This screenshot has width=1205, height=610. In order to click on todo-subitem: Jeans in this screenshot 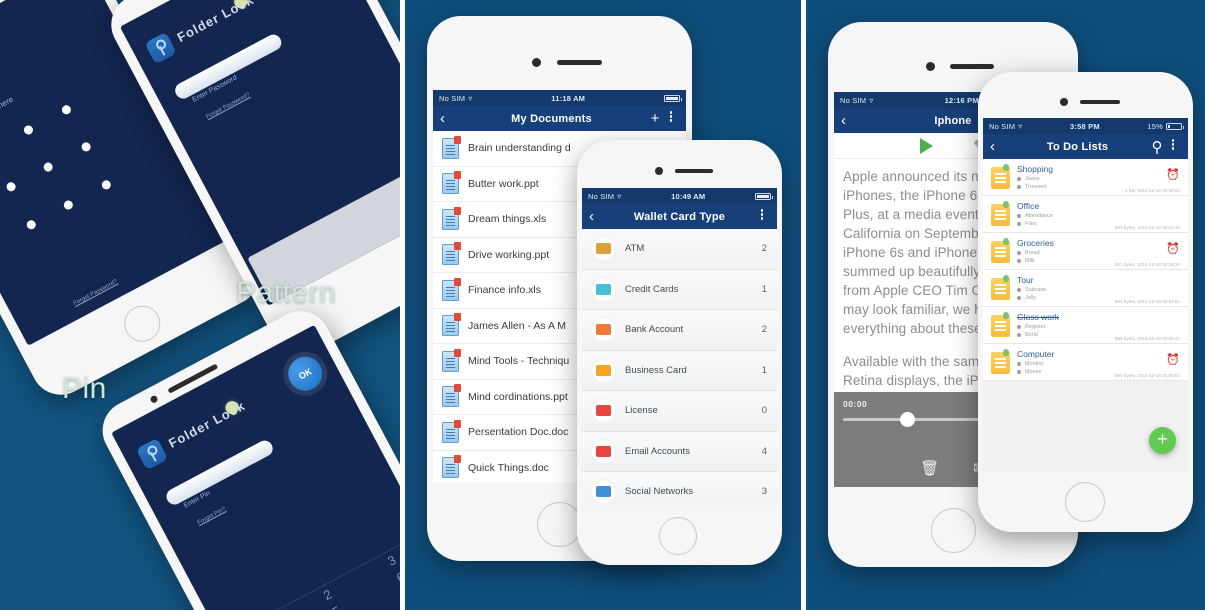, I will do `click(1098, 179)`.